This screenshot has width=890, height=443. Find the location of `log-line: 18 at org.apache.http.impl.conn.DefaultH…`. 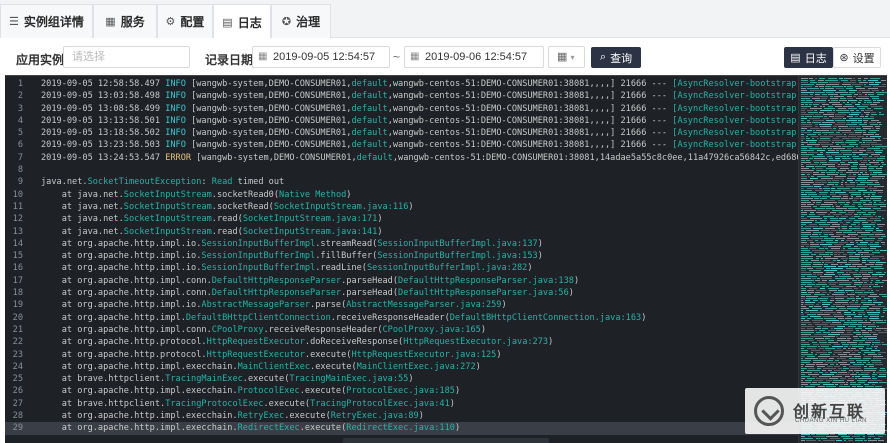

log-line: 18 at org.apache.http.impl.conn.DefaultH… is located at coordinates (402, 293).